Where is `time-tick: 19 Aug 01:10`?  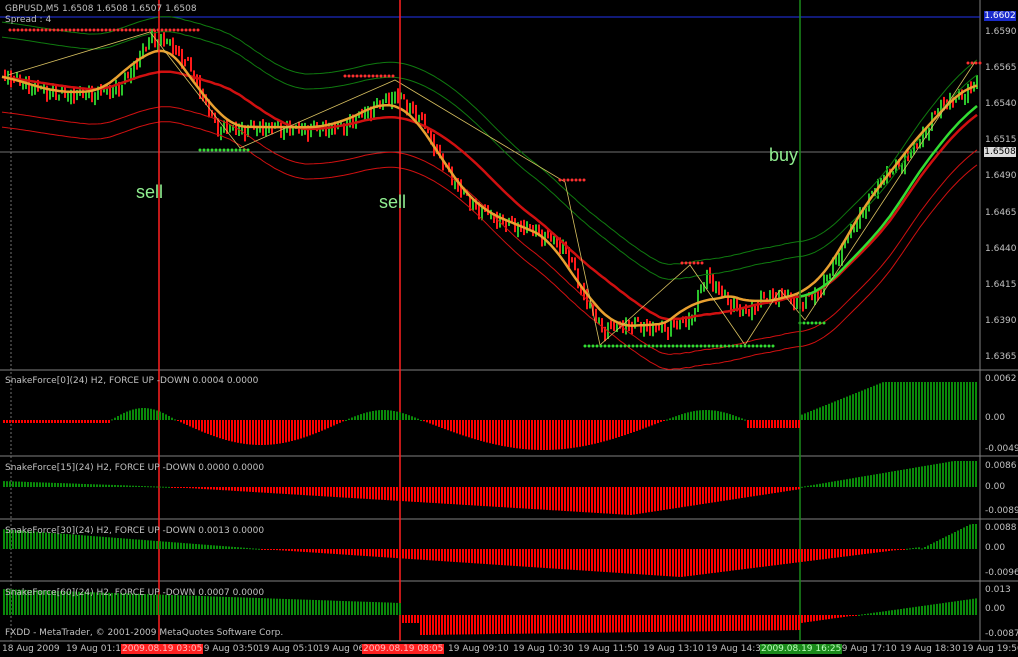
time-tick: 19 Aug 01:10 is located at coordinates (96, 649).